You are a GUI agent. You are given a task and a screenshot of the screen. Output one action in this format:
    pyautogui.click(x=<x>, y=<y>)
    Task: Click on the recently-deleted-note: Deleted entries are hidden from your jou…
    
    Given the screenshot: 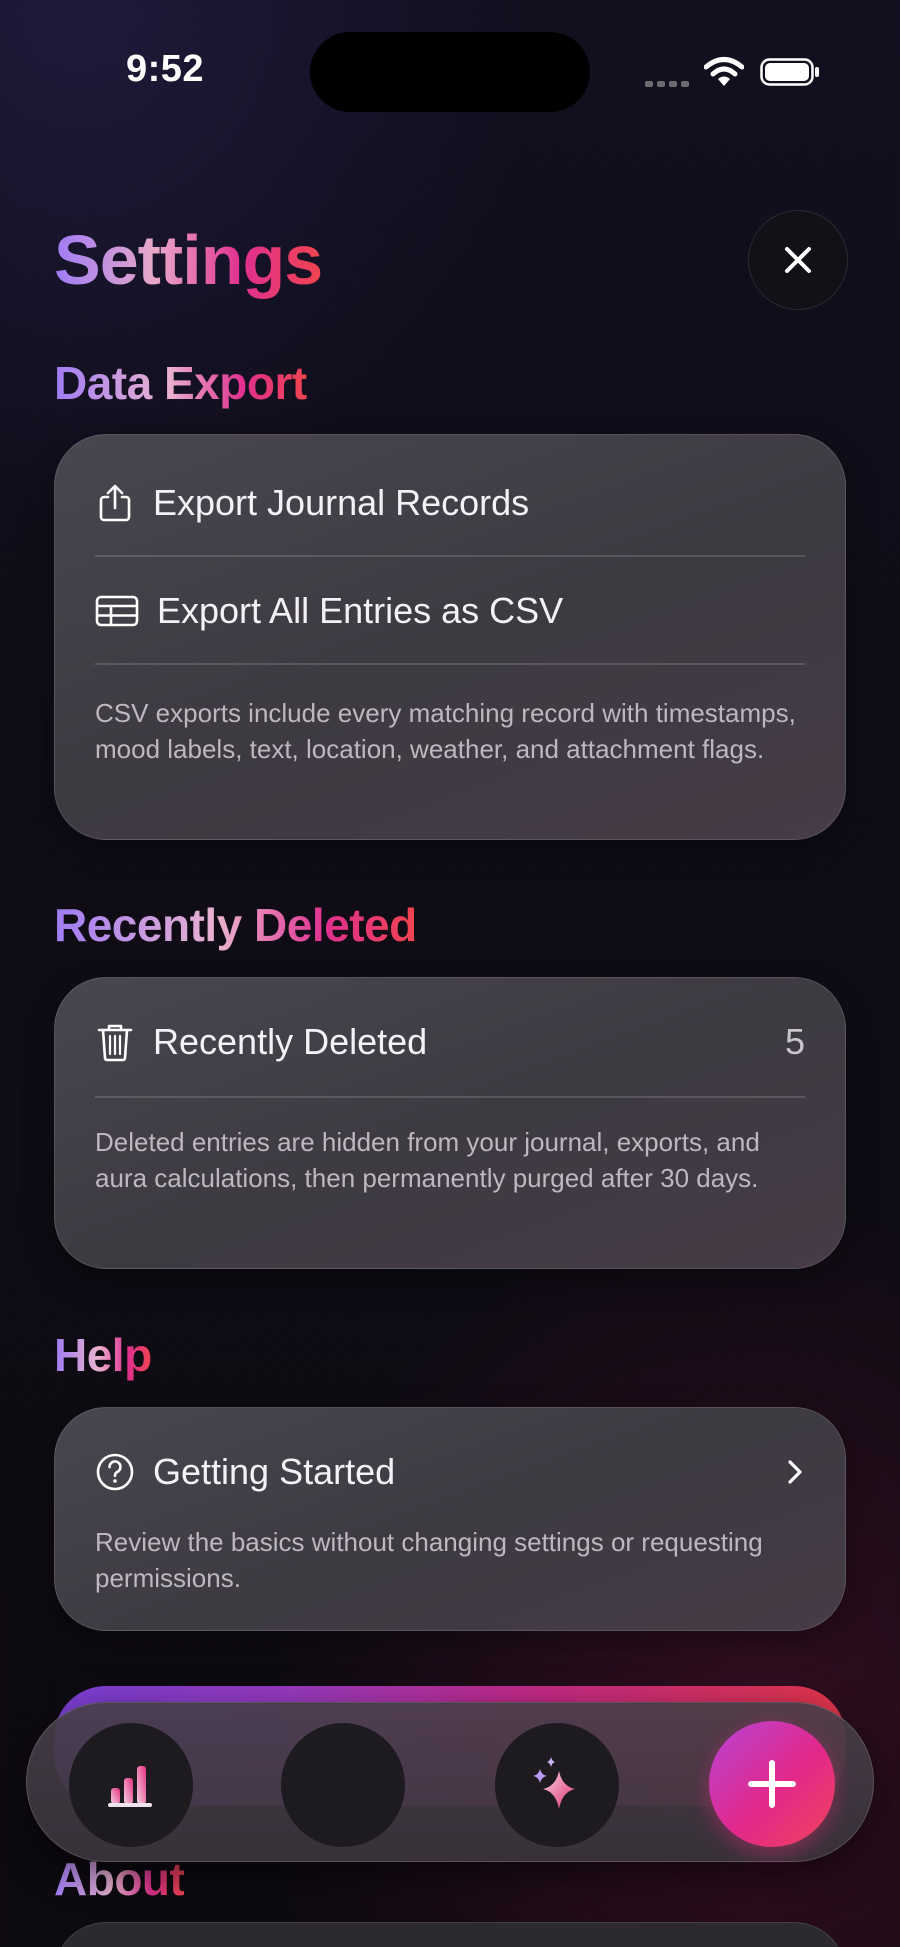 What is the action you would take?
    pyautogui.click(x=427, y=1160)
    